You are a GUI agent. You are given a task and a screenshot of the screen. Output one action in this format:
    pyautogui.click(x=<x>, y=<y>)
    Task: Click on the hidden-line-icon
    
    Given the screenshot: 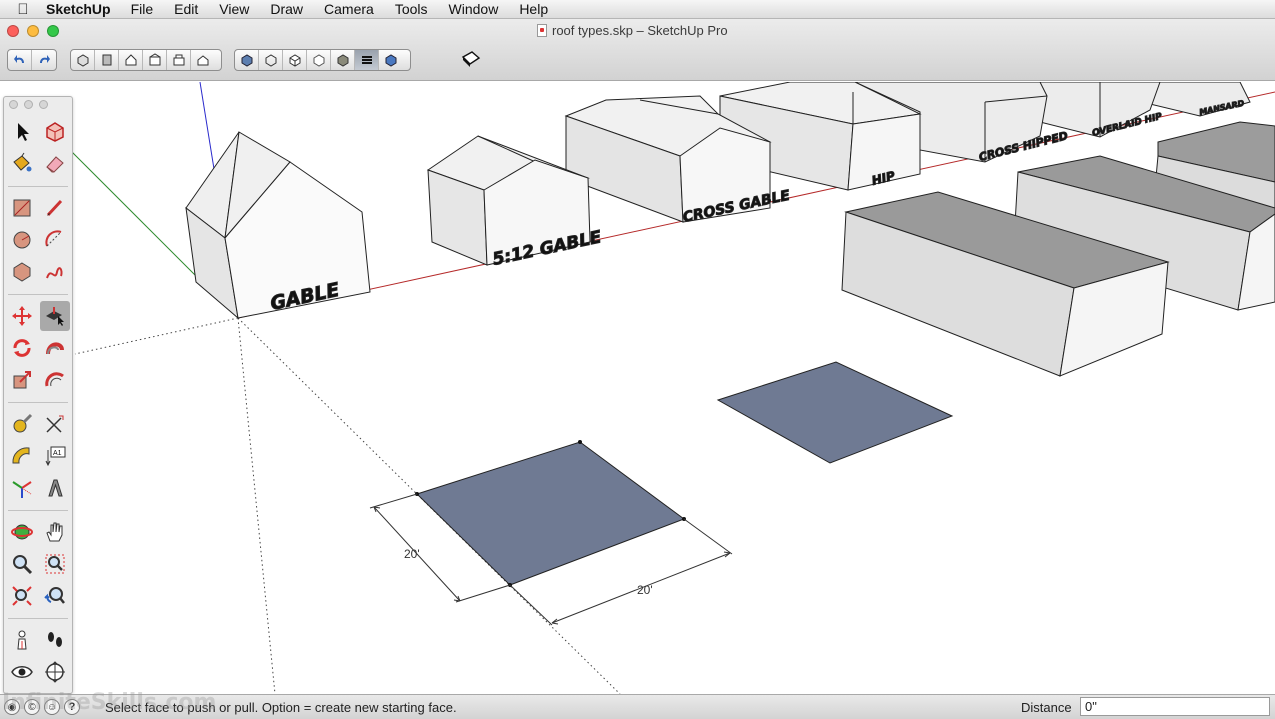 What is the action you would take?
    pyautogui.click(x=294, y=60)
    